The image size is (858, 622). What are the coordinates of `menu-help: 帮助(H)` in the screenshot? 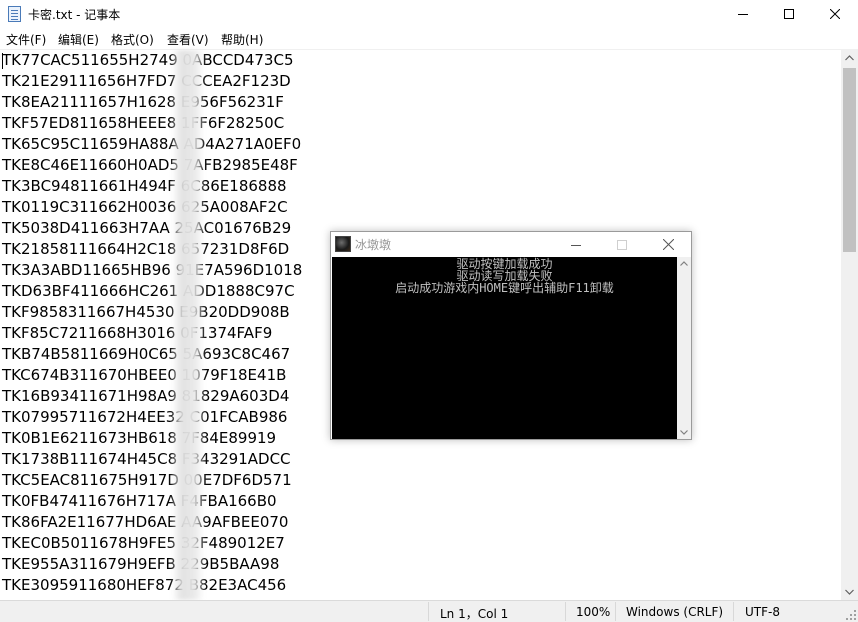 It's located at (242, 39).